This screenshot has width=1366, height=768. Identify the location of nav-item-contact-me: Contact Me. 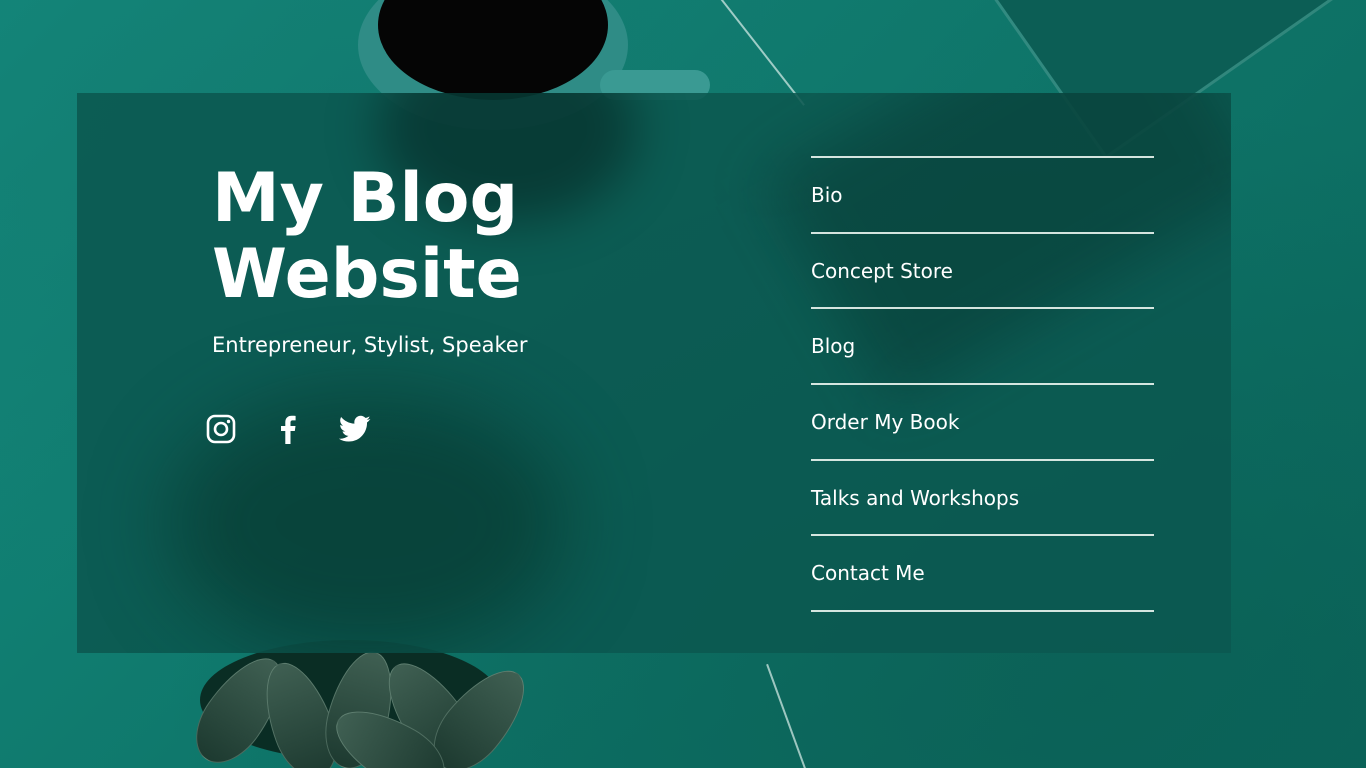
(982, 574).